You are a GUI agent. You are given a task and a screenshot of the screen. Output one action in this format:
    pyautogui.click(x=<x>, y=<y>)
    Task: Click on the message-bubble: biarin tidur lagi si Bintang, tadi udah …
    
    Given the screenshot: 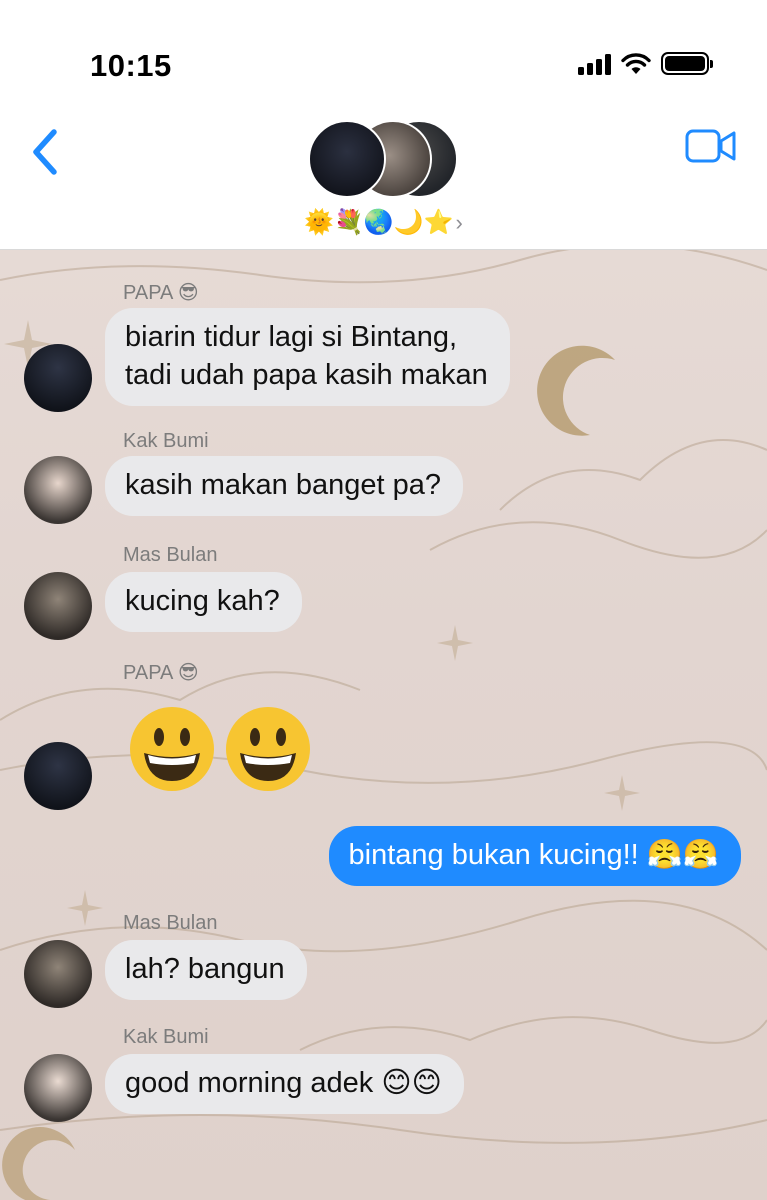 What is the action you would take?
    pyautogui.click(x=307, y=357)
    